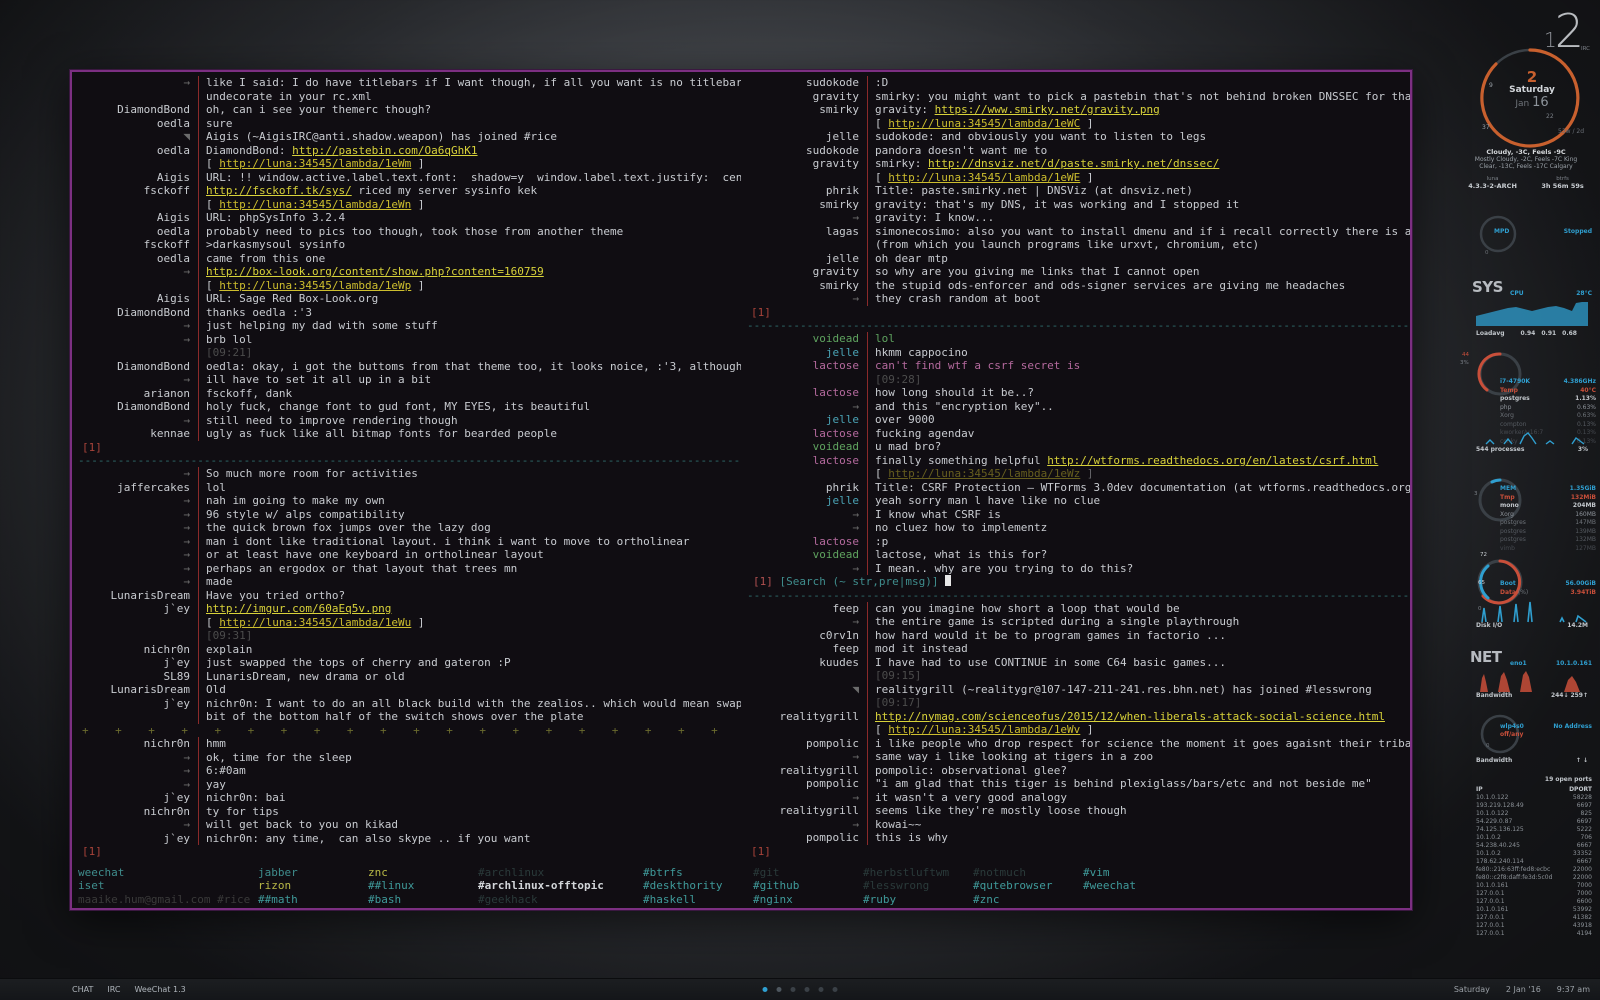 This screenshot has width=1600, height=1000. I want to click on chat-short-link: http://luna:34545/lambda/1eWp, so click(315, 285).